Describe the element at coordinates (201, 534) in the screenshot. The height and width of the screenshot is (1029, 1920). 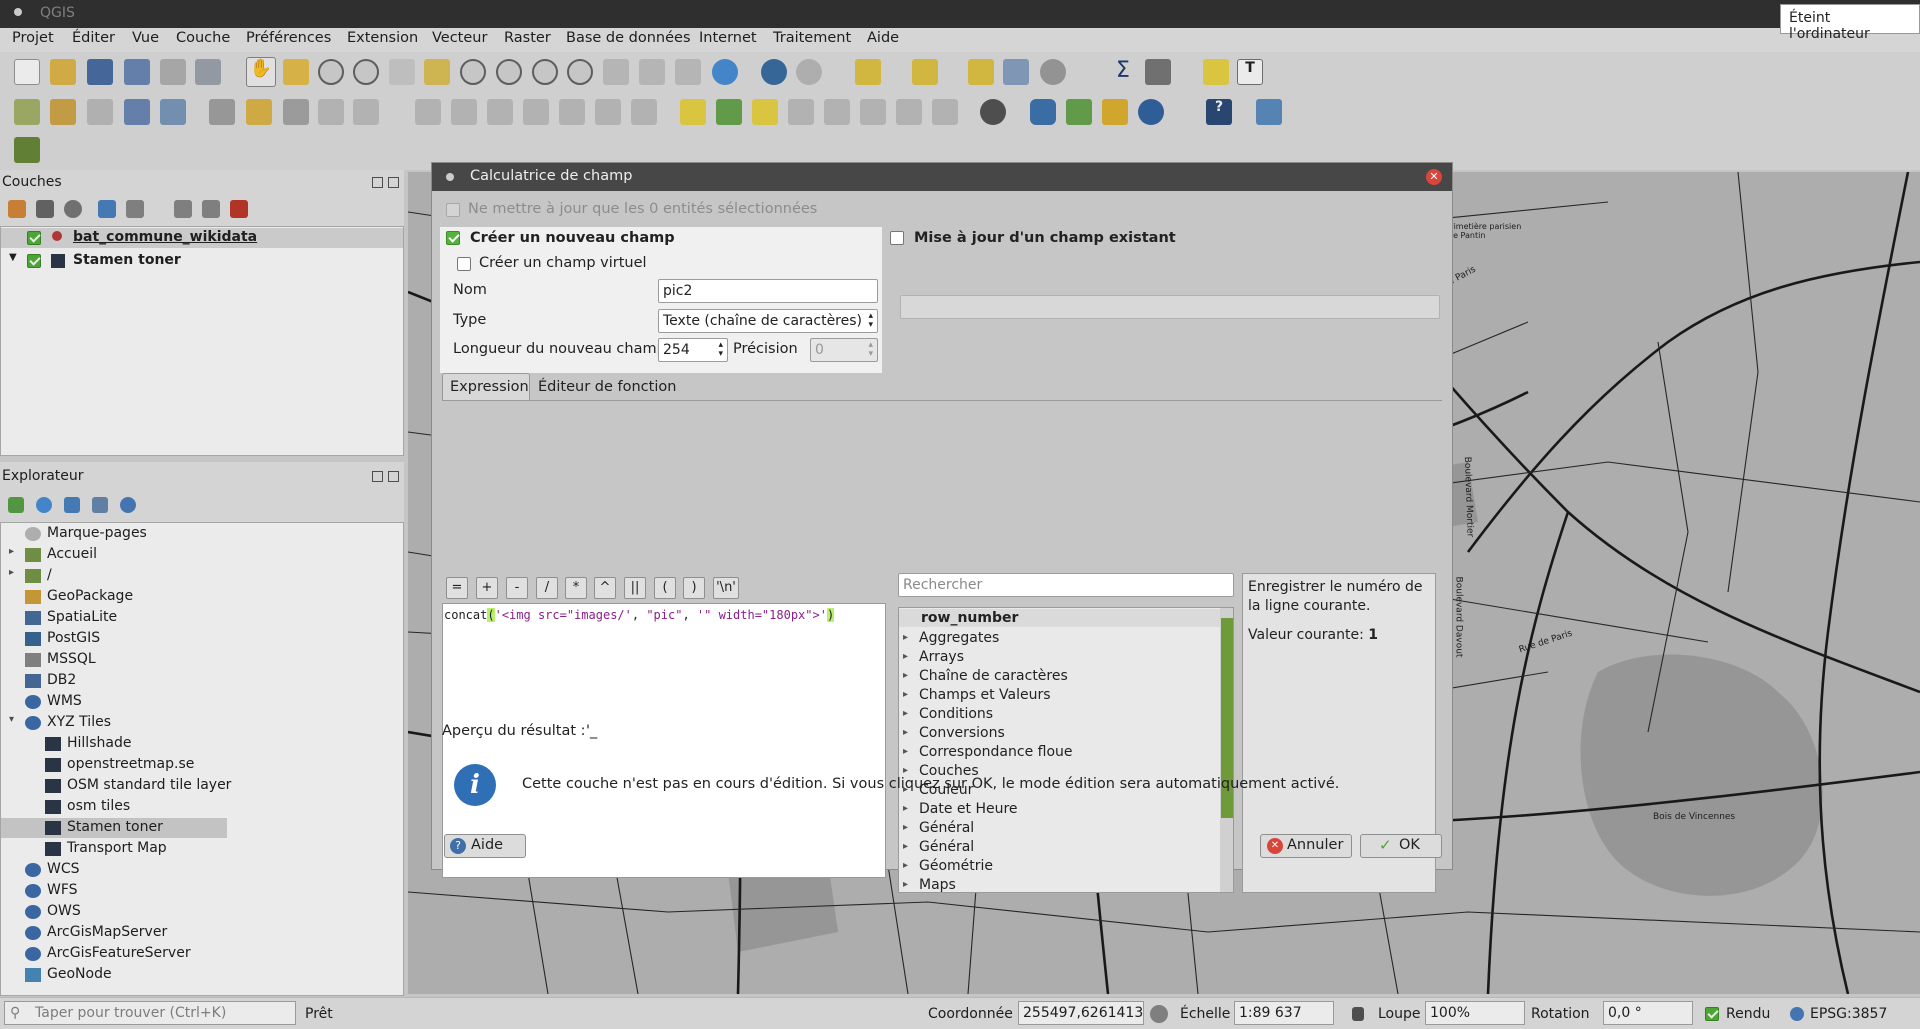
I see `browser-item: Marque-pages` at that location.